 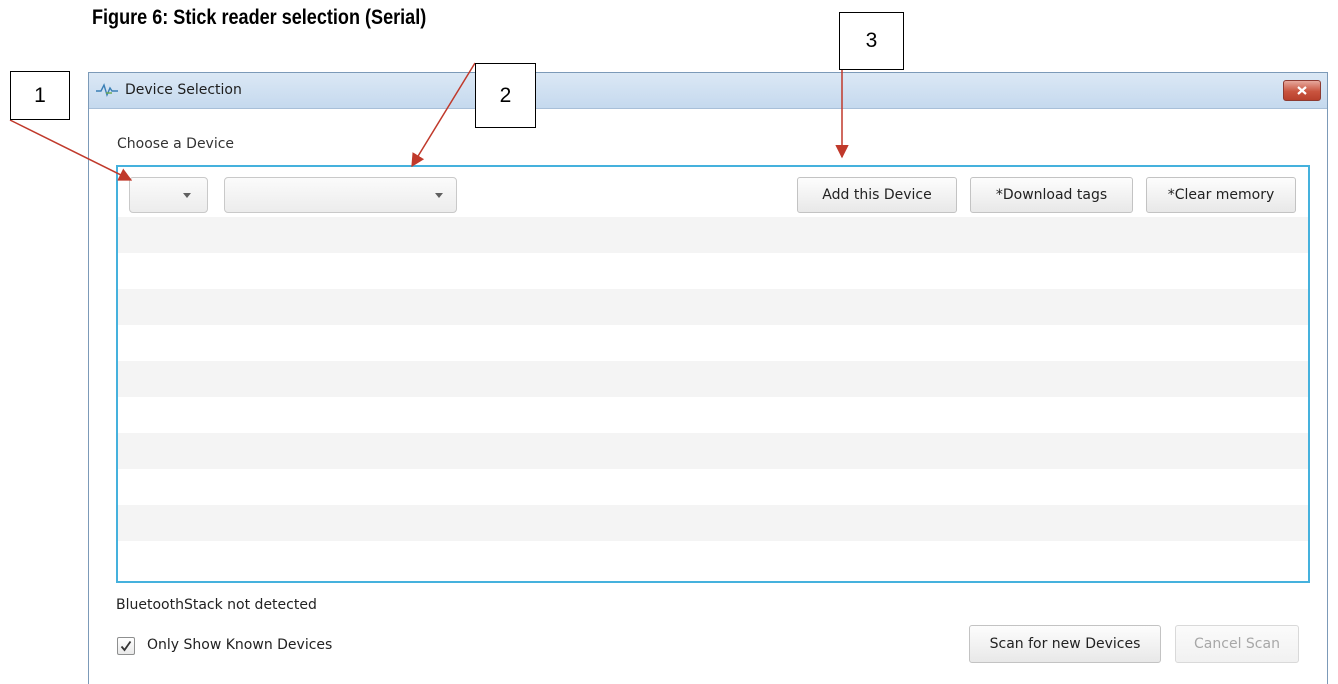 I want to click on callout-arrows, so click(x=429, y=121).